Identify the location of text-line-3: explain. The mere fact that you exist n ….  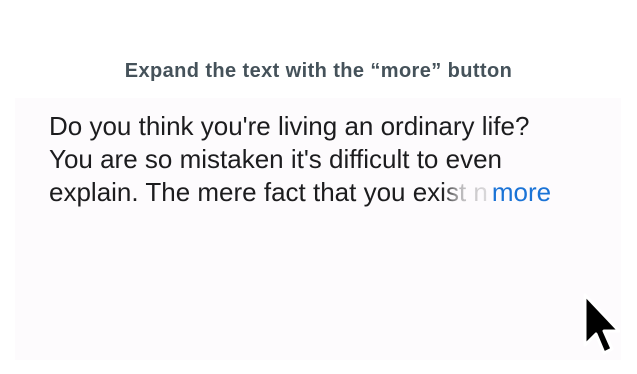
(324, 192).